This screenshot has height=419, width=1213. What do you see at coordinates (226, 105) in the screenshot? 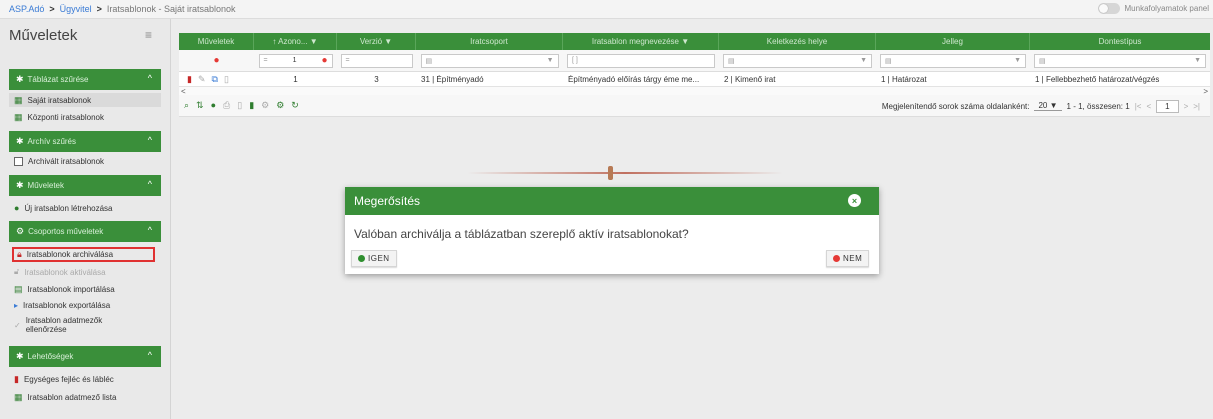
I see `print-icon: ⎙` at bounding box center [226, 105].